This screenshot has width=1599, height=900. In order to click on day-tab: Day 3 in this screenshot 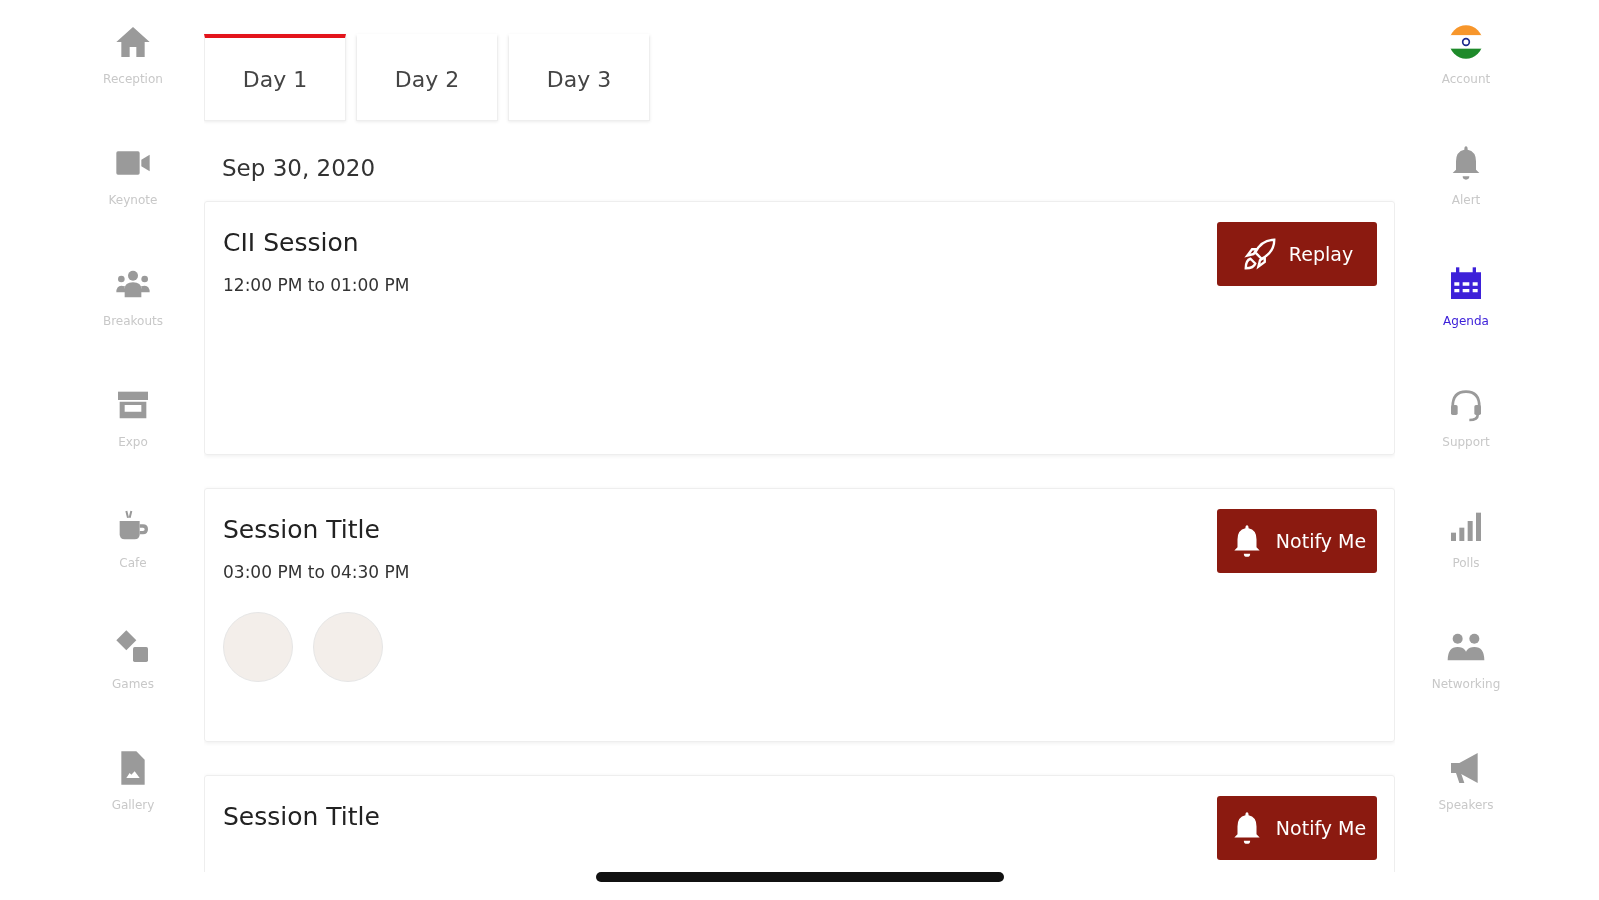, I will do `click(579, 77)`.